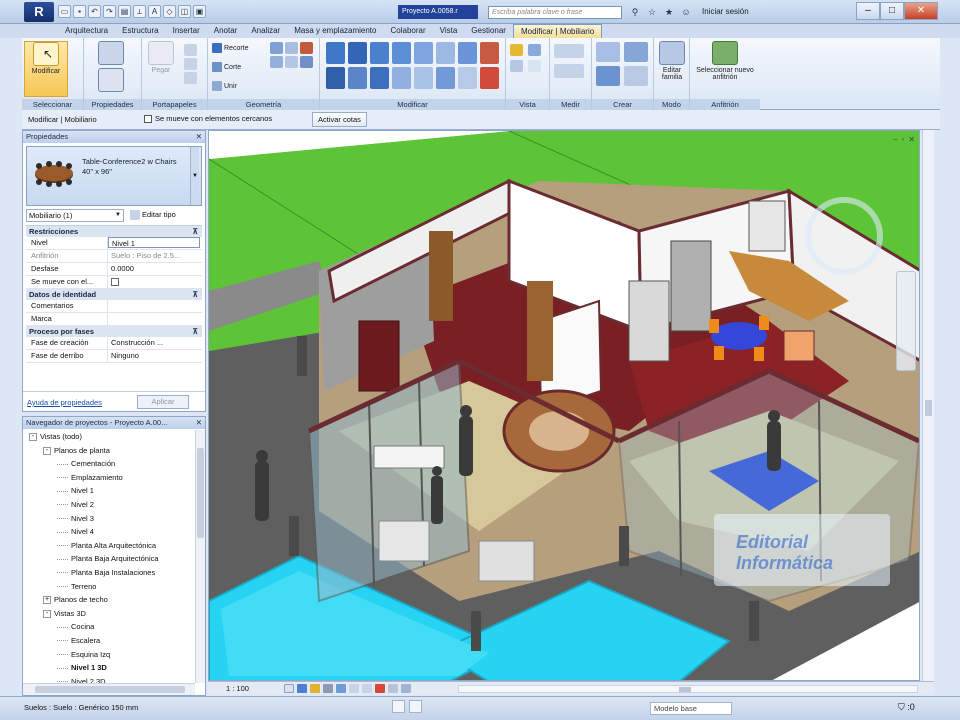 This screenshot has height=720, width=960. Describe the element at coordinates (163, 402) in the screenshot. I see `apply-button: Aplicar` at that location.